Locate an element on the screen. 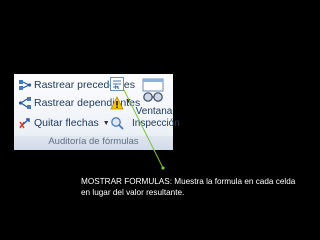 This screenshot has width=320, height=240. trace-dependents-icon is located at coordinates (24, 103).